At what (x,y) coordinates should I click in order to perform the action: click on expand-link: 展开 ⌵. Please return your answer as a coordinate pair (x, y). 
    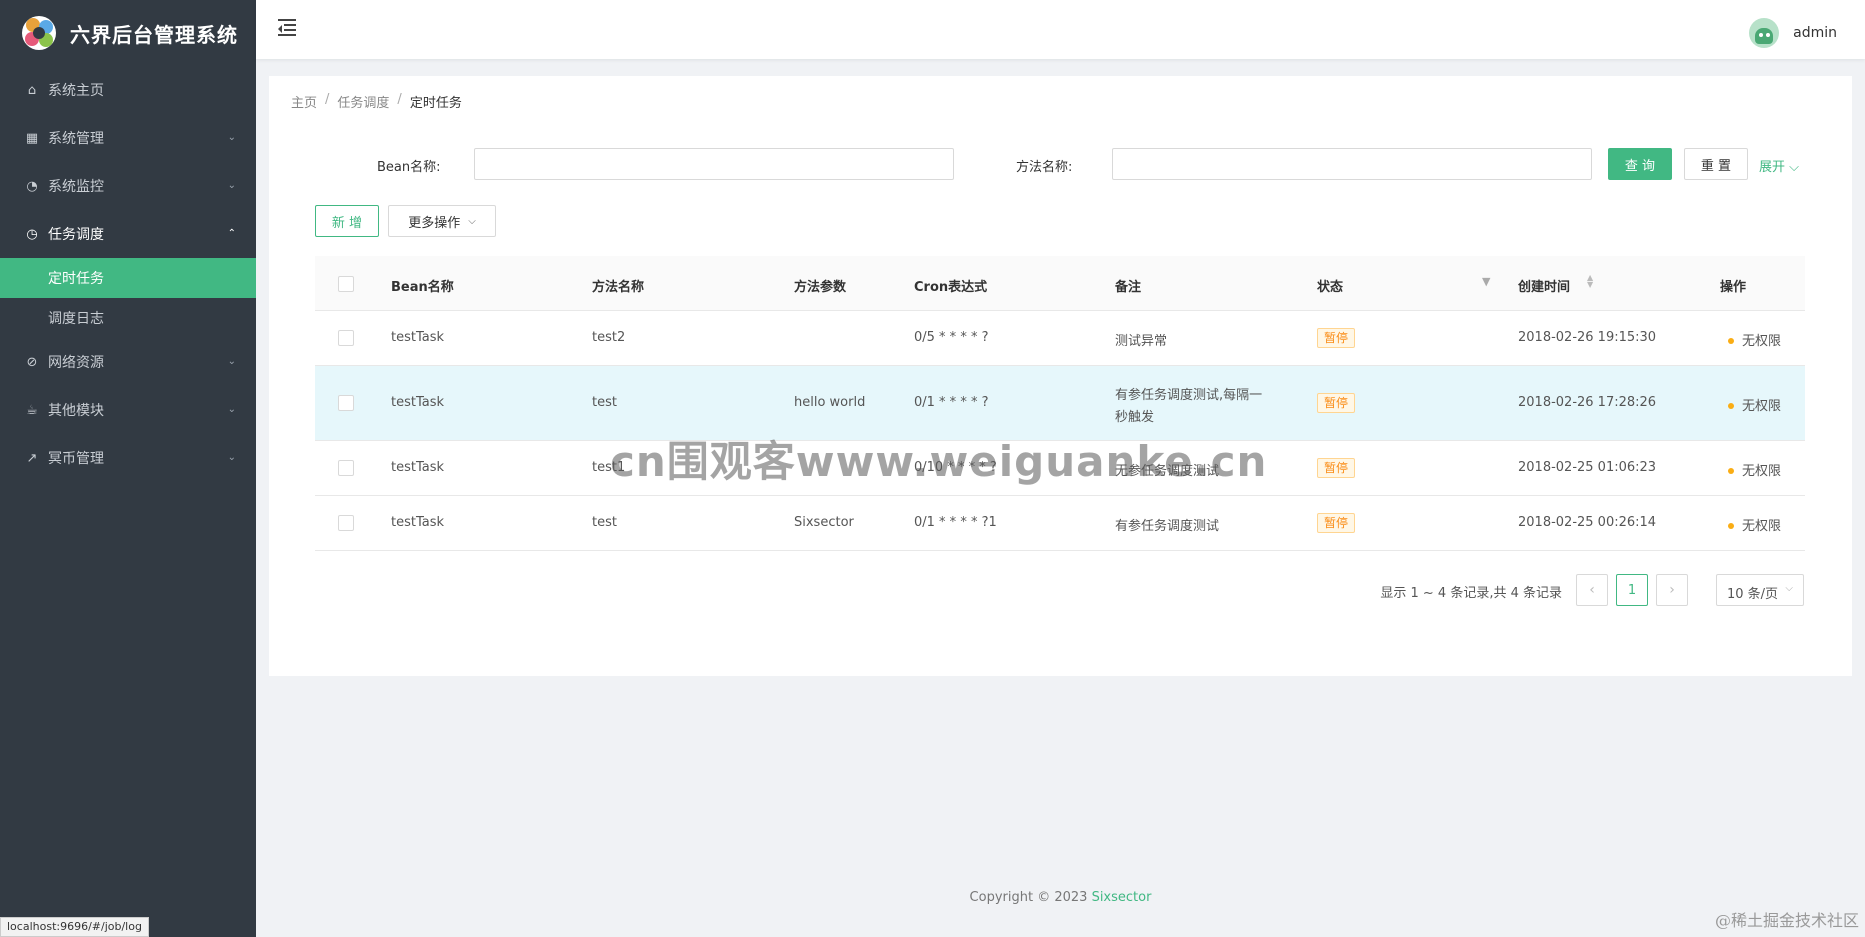
    Looking at the image, I should click on (1779, 165).